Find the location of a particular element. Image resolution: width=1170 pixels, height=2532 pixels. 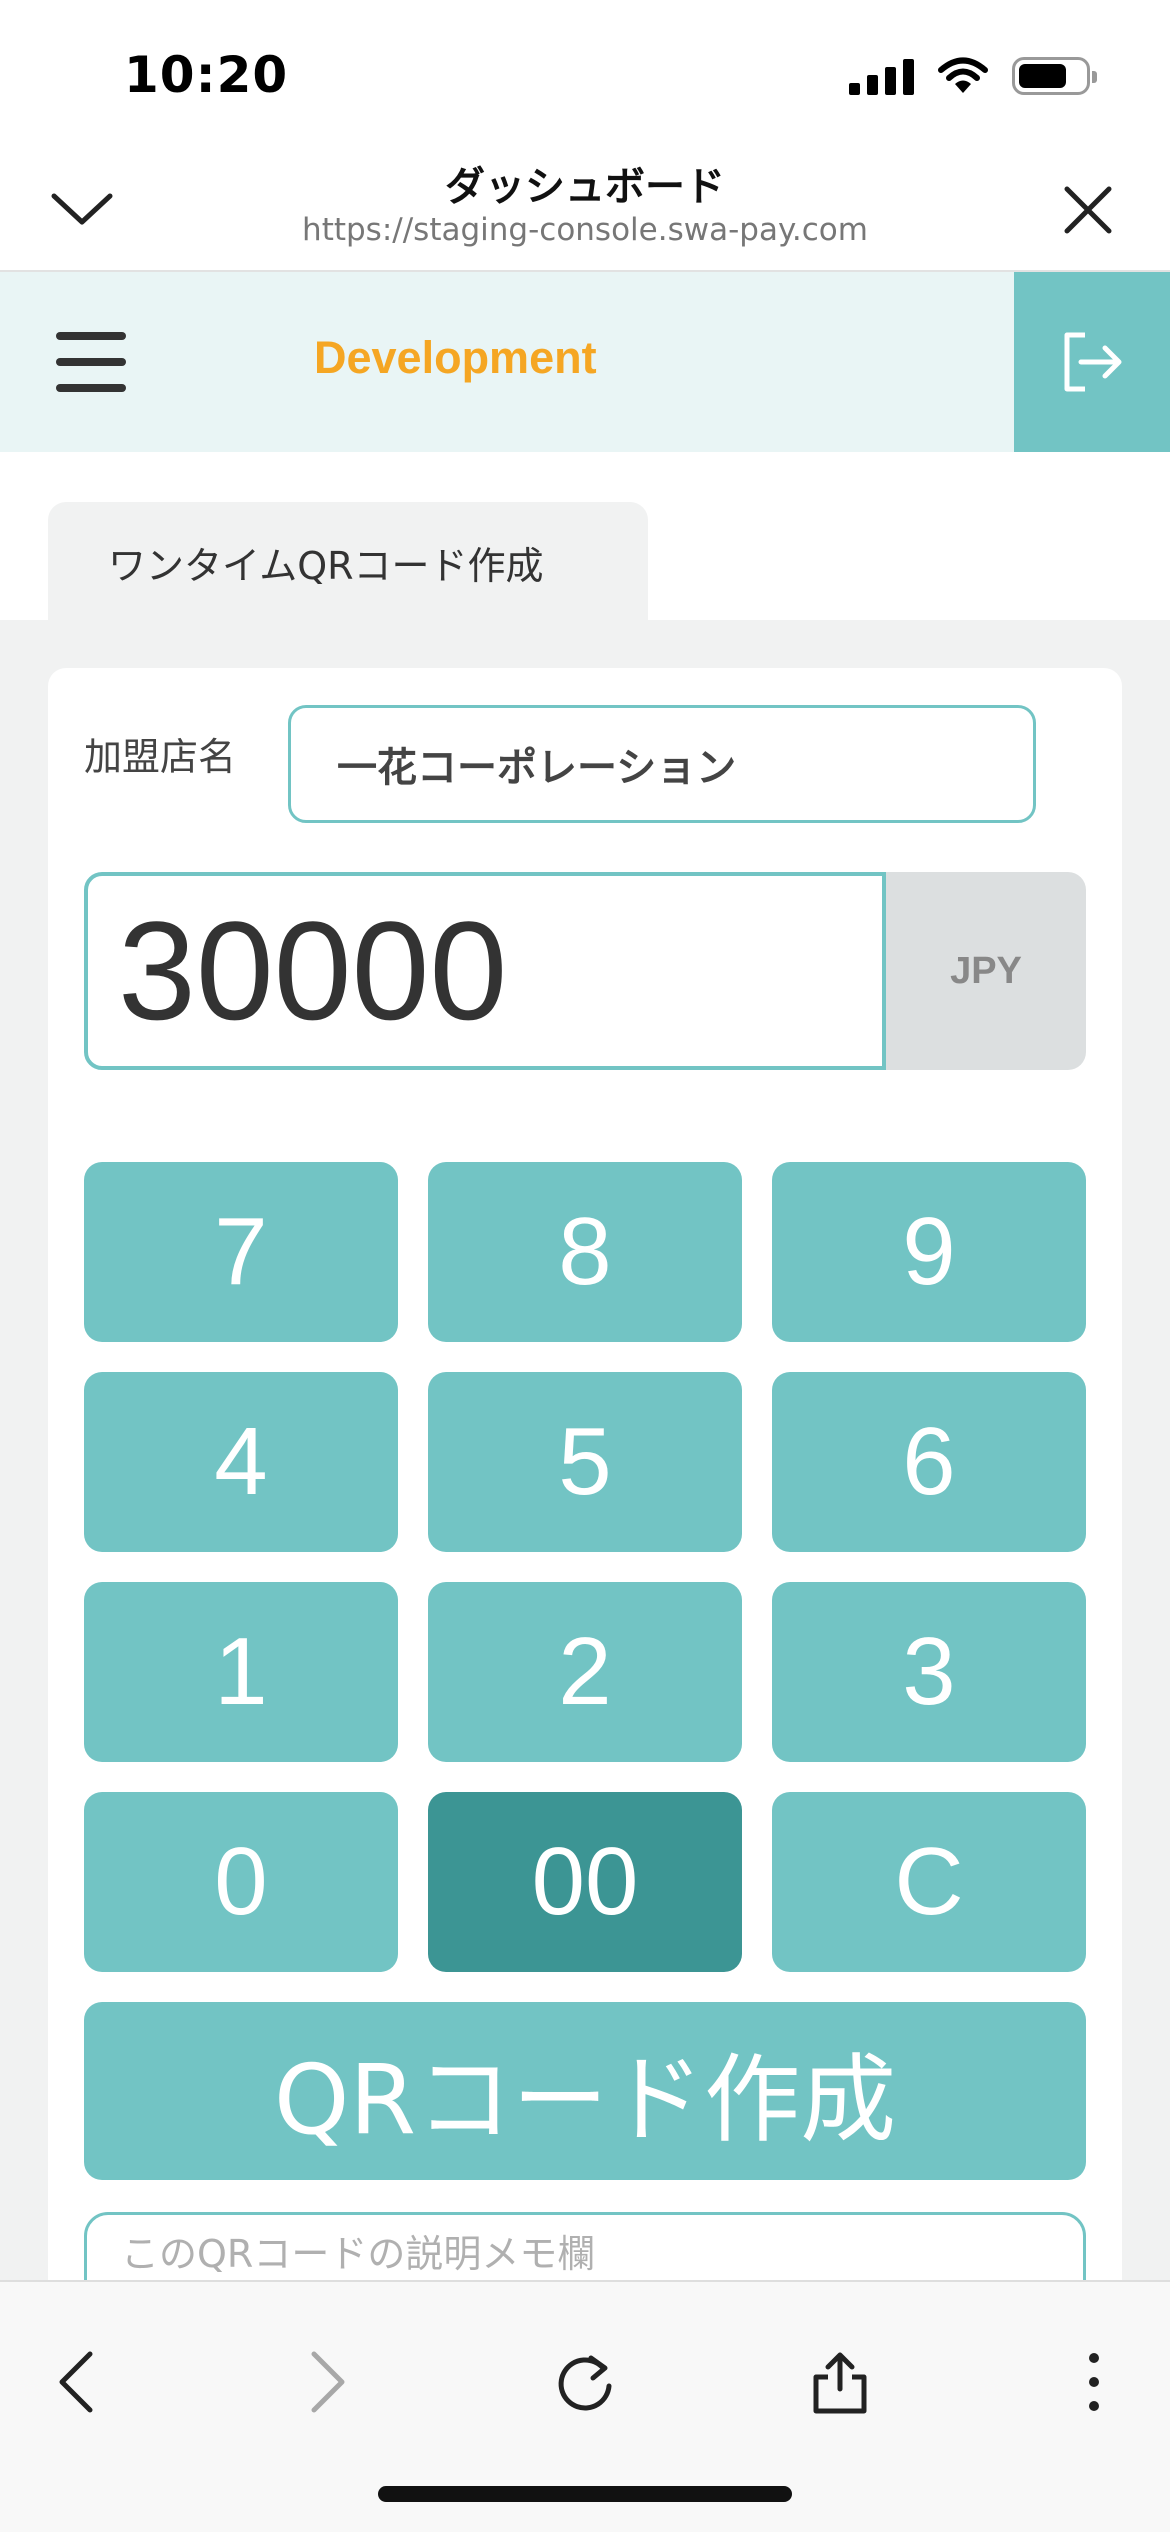

key-6: 6 is located at coordinates (929, 1462).